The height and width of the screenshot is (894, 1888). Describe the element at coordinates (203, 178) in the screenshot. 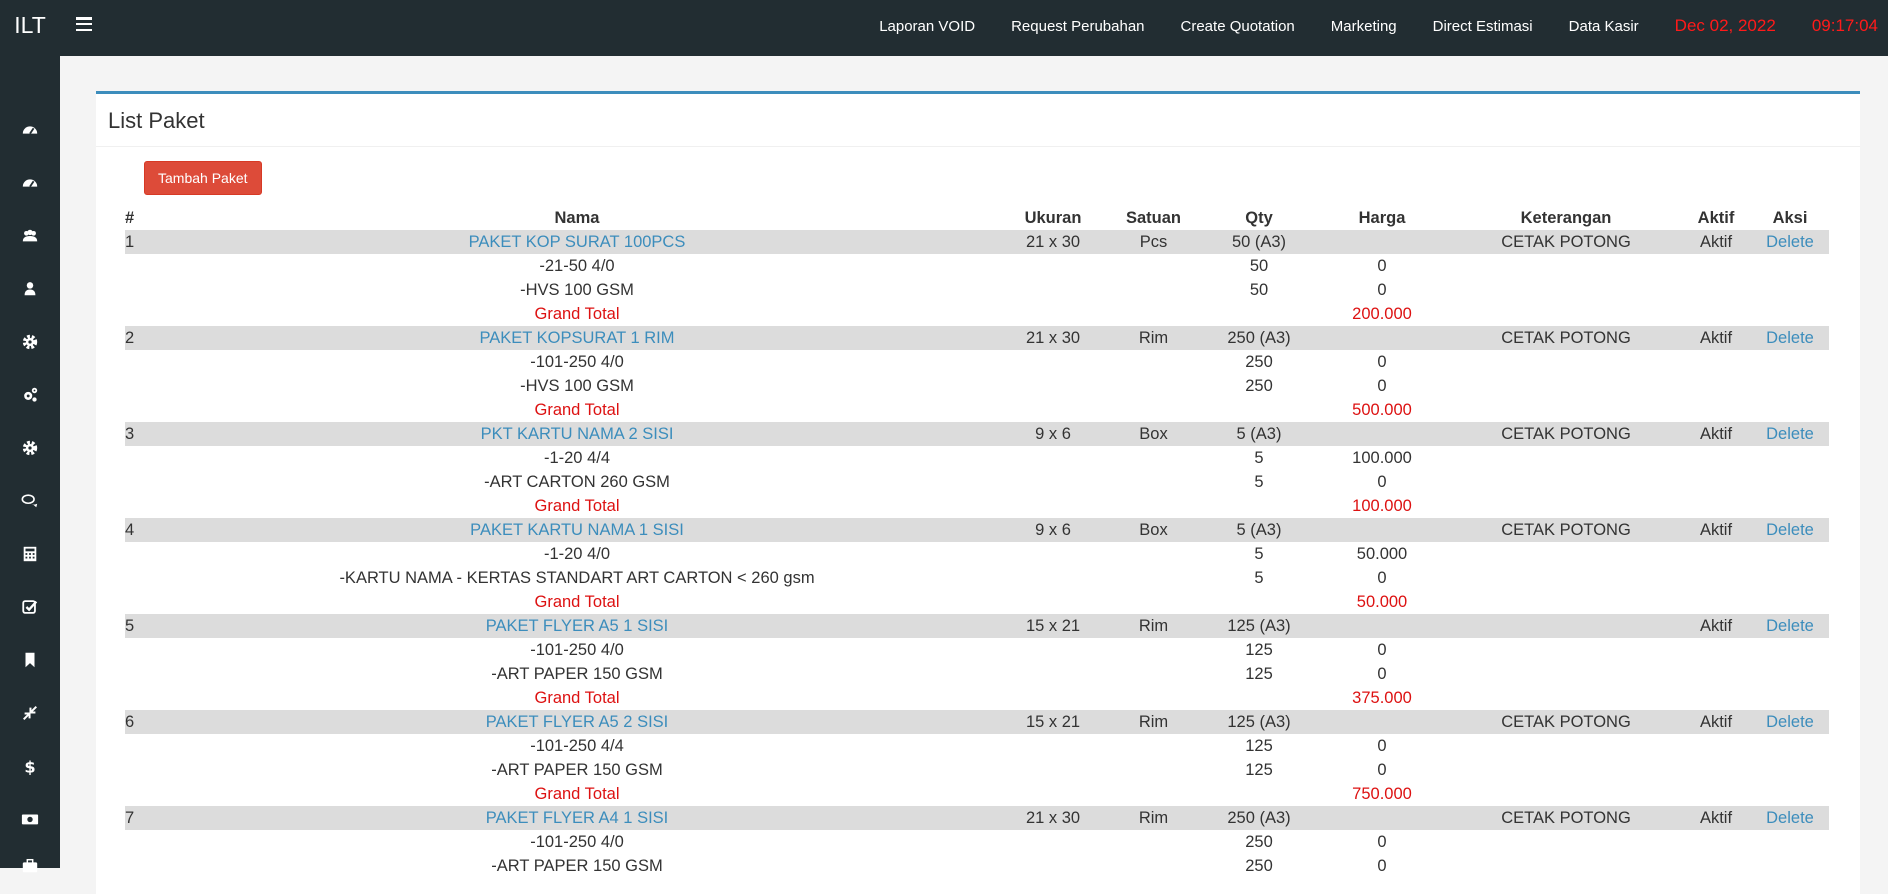

I see `tambah-paket-button: Tambah Paket` at that location.